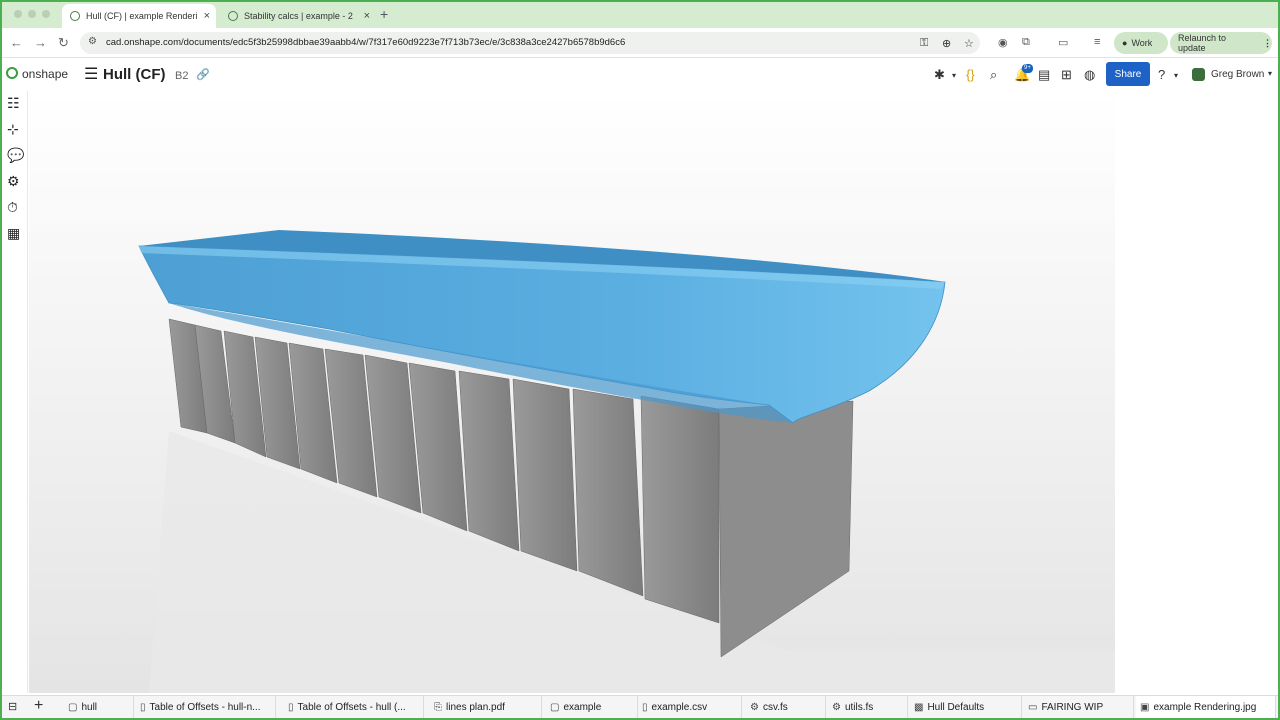 This screenshot has height=720, width=1280. I want to click on back-icon: ←, so click(16, 42).